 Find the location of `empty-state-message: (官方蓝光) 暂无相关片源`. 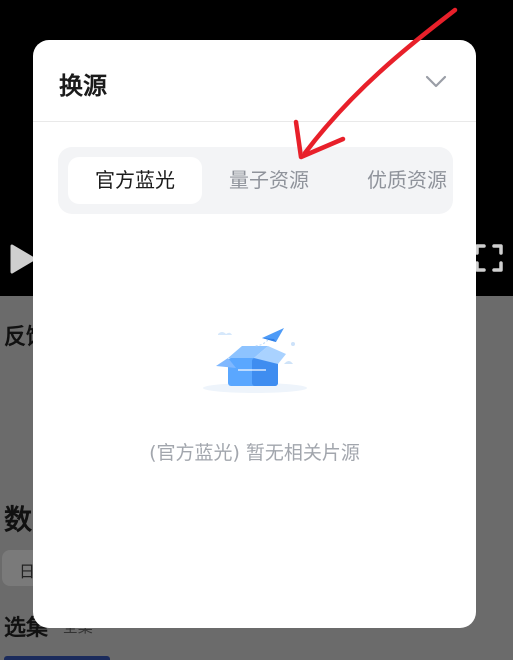

empty-state-message: (官方蓝光) 暂无相关片源 is located at coordinates (254, 453).